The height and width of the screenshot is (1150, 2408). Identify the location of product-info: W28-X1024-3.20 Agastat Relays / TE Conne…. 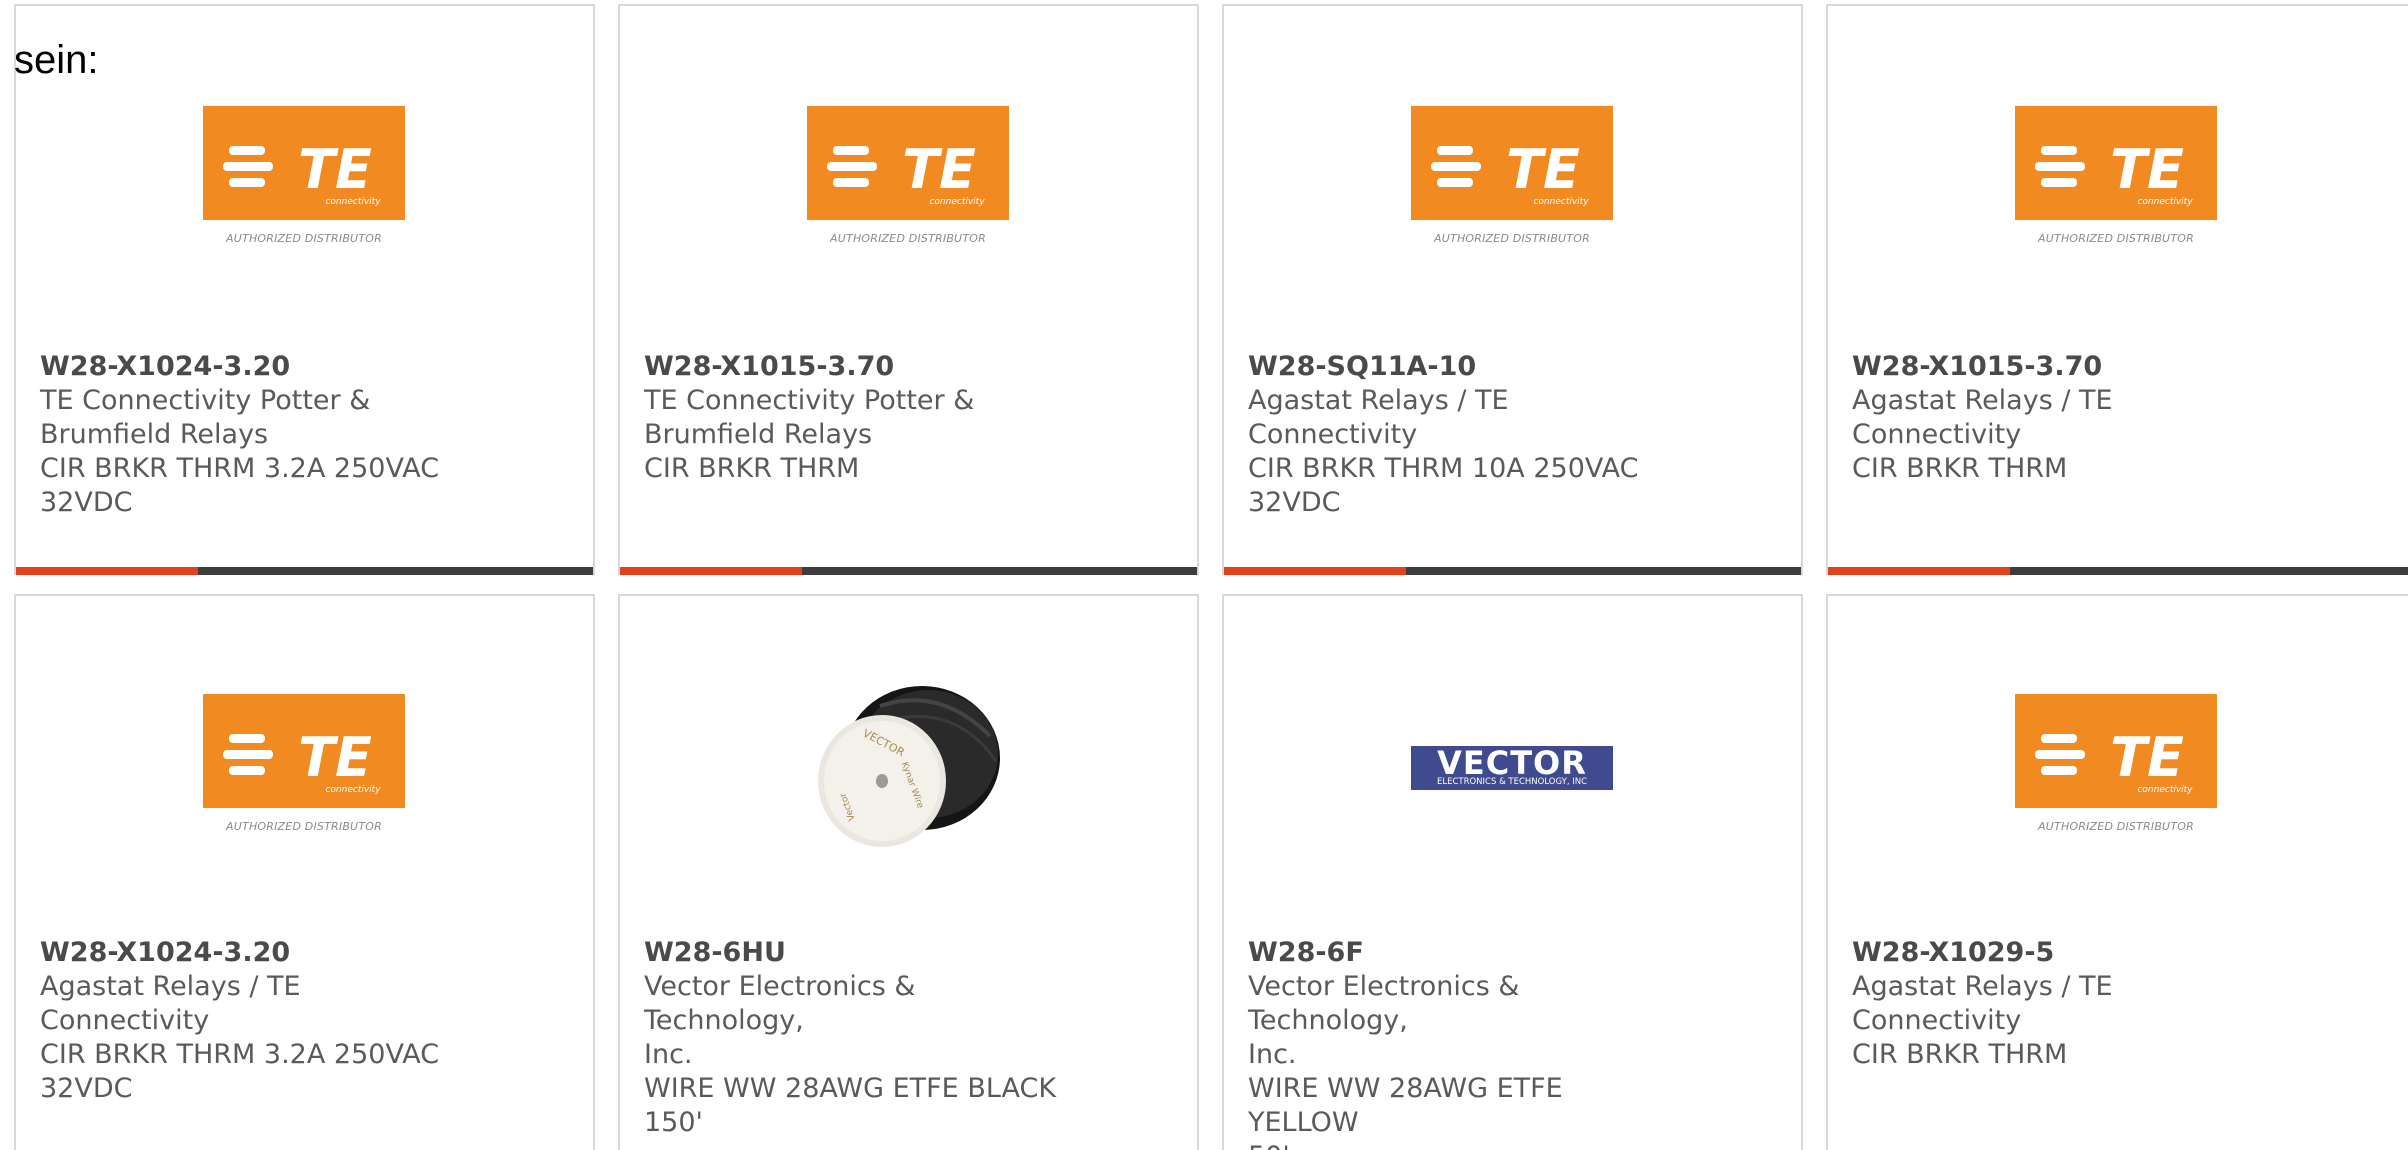
(250, 1021).